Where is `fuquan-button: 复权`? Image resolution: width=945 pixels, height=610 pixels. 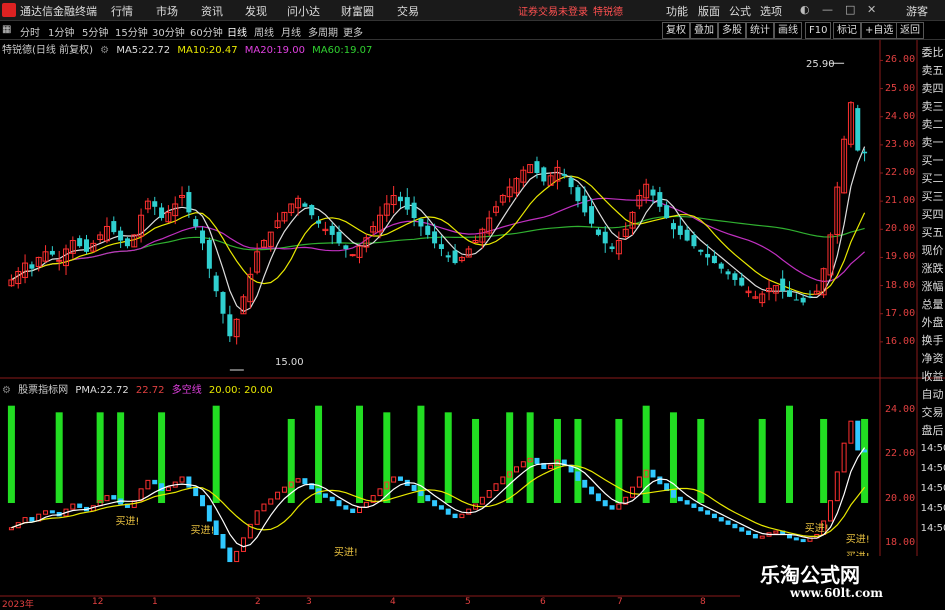
fuquan-button: 复权 is located at coordinates (676, 30).